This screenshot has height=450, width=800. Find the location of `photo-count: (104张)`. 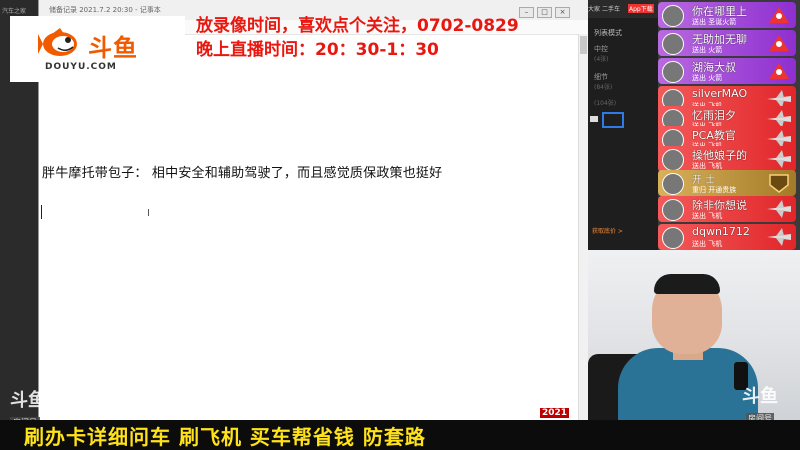

photo-count: (104张) is located at coordinates (605, 103).